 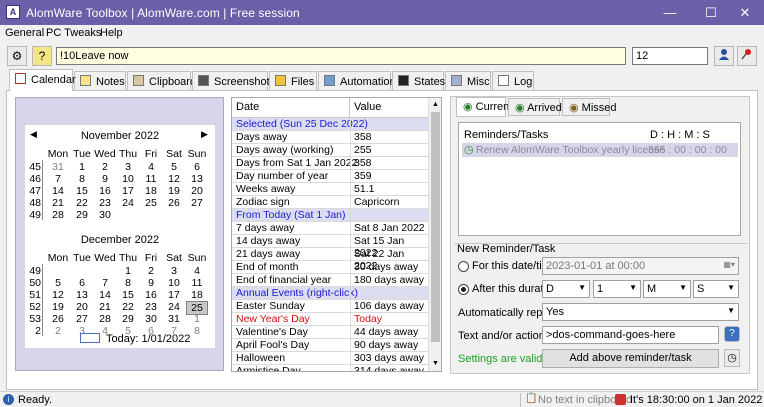 What do you see at coordinates (484, 107) in the screenshot?
I see `tab-current: ◉ Current` at bounding box center [484, 107].